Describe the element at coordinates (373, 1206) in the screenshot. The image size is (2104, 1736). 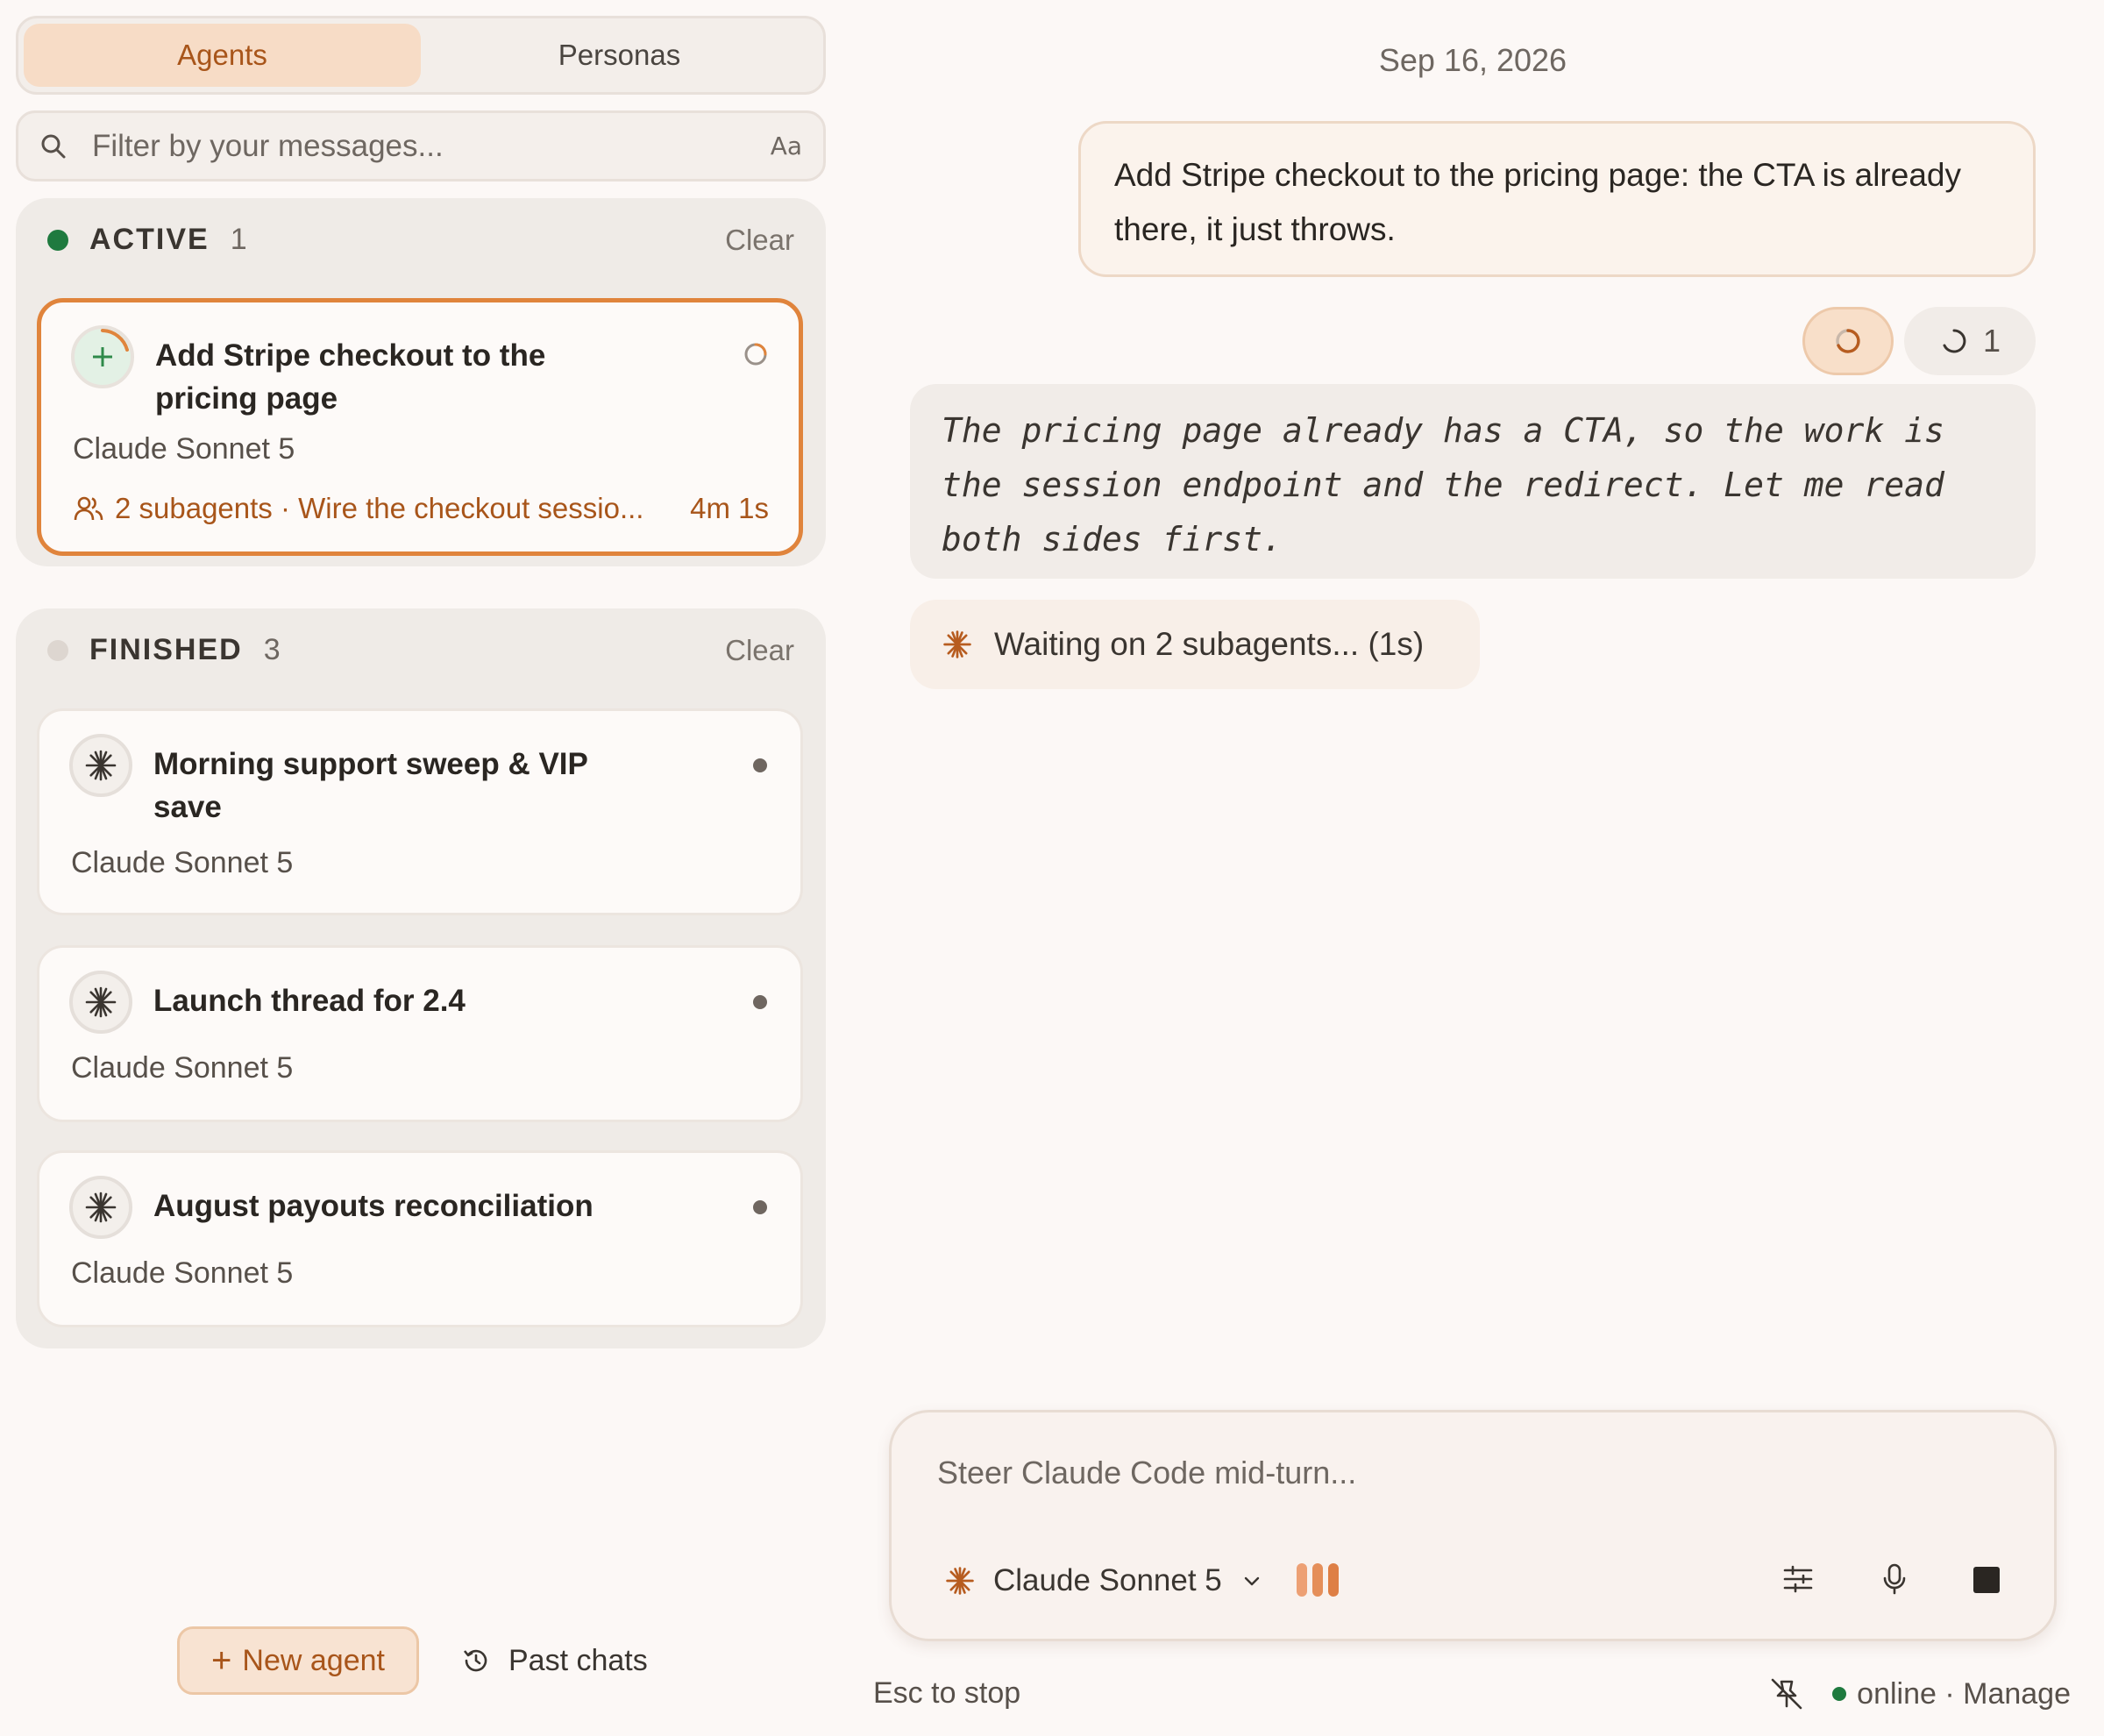
I see `agent-card-title: August payouts reconciliation` at that location.